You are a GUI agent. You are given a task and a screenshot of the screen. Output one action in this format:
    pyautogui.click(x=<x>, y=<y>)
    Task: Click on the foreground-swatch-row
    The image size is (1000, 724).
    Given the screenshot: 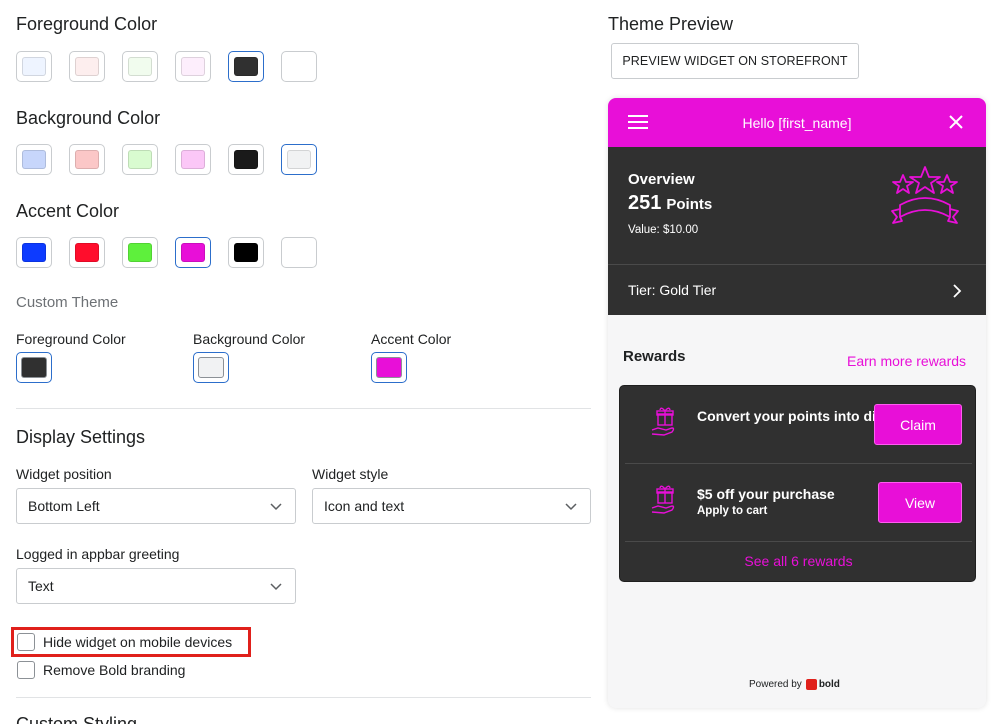 What is the action you would take?
    pyautogui.click(x=166, y=66)
    